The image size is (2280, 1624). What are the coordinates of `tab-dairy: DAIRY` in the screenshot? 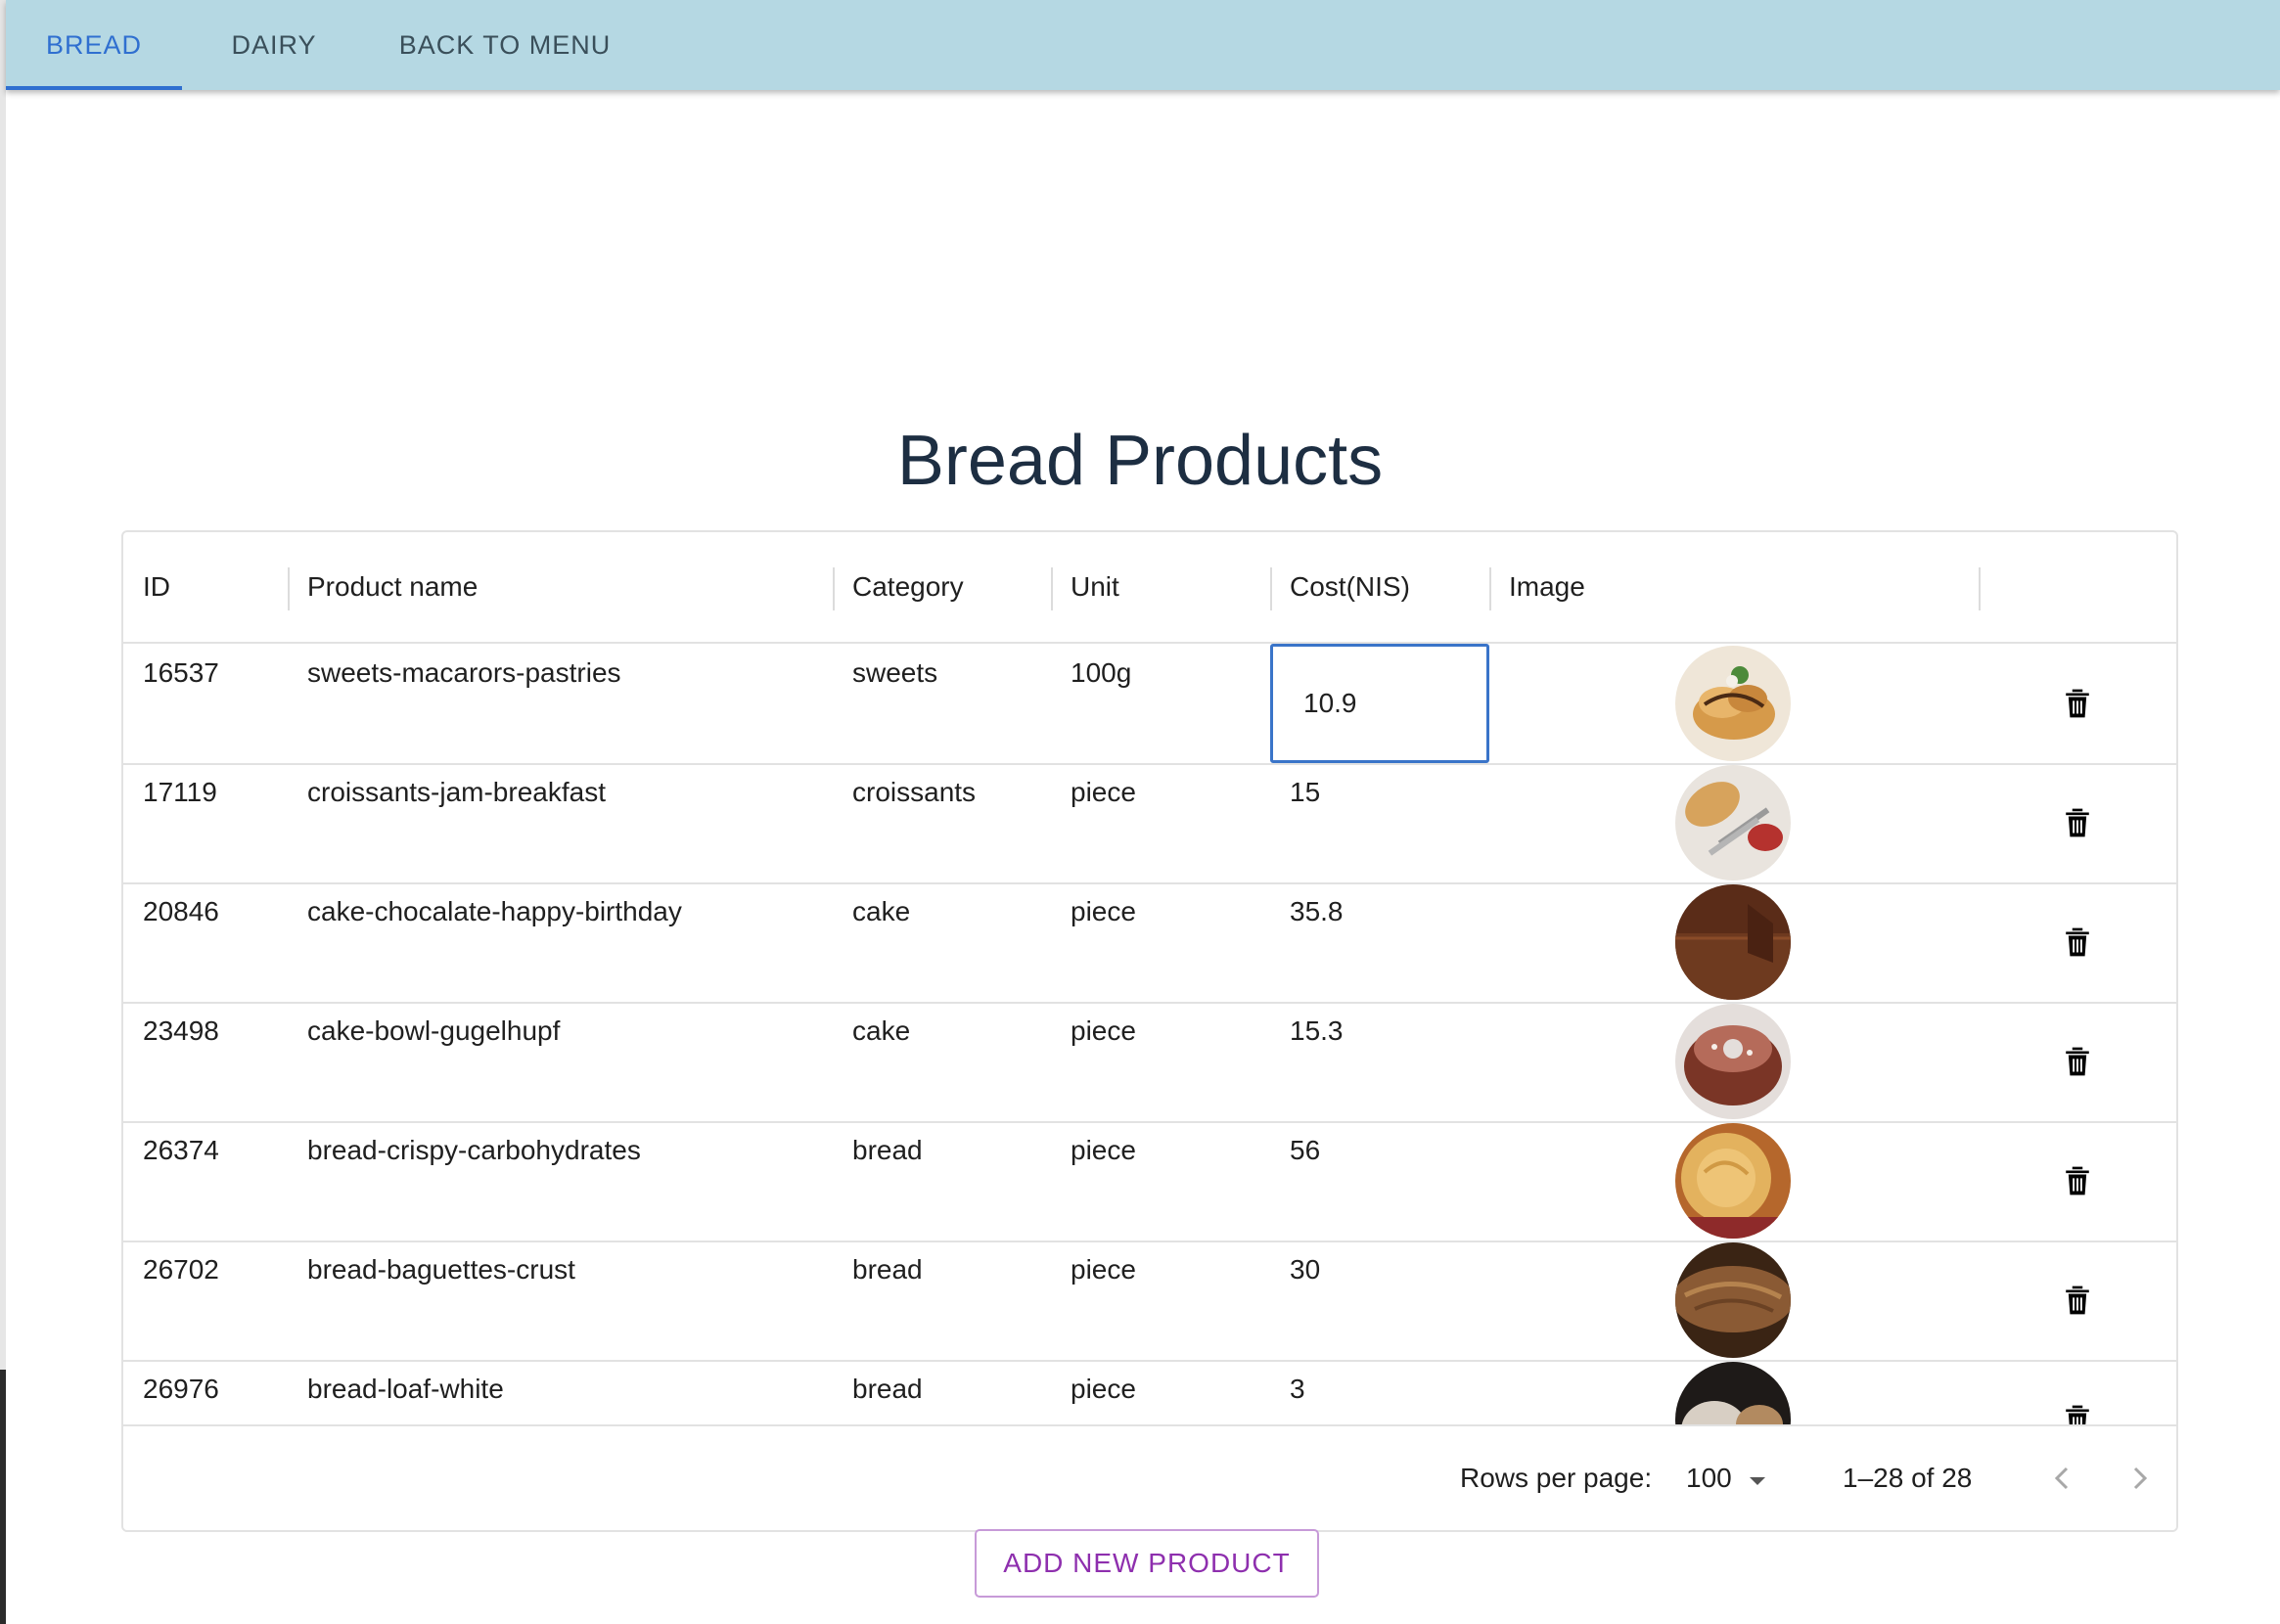 It's located at (274, 45).